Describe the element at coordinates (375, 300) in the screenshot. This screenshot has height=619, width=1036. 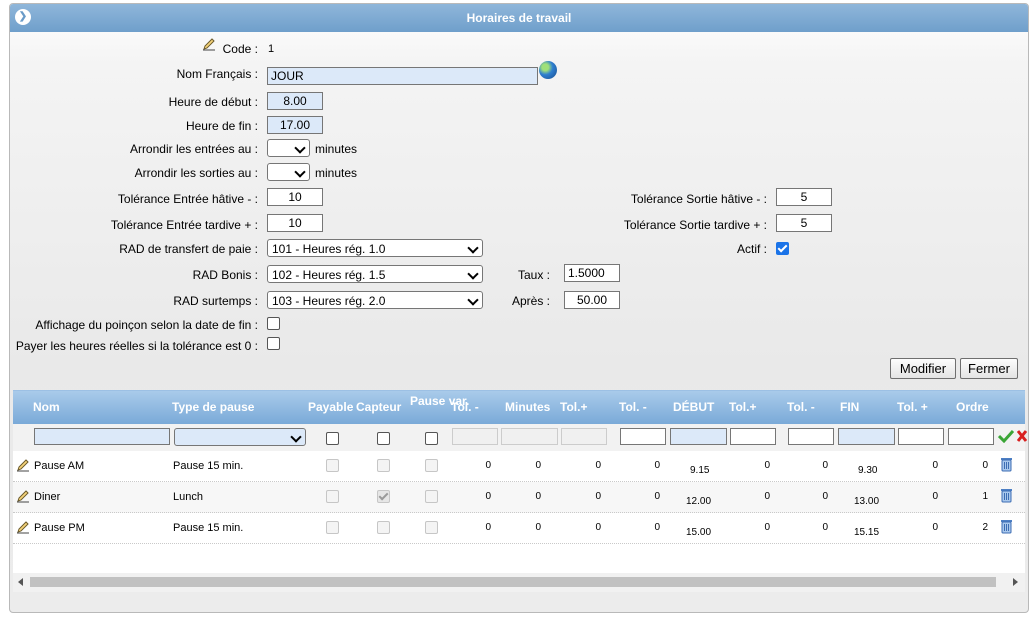
I see `rad-surtemps-select: 103 - Heures rég. 2.0` at that location.